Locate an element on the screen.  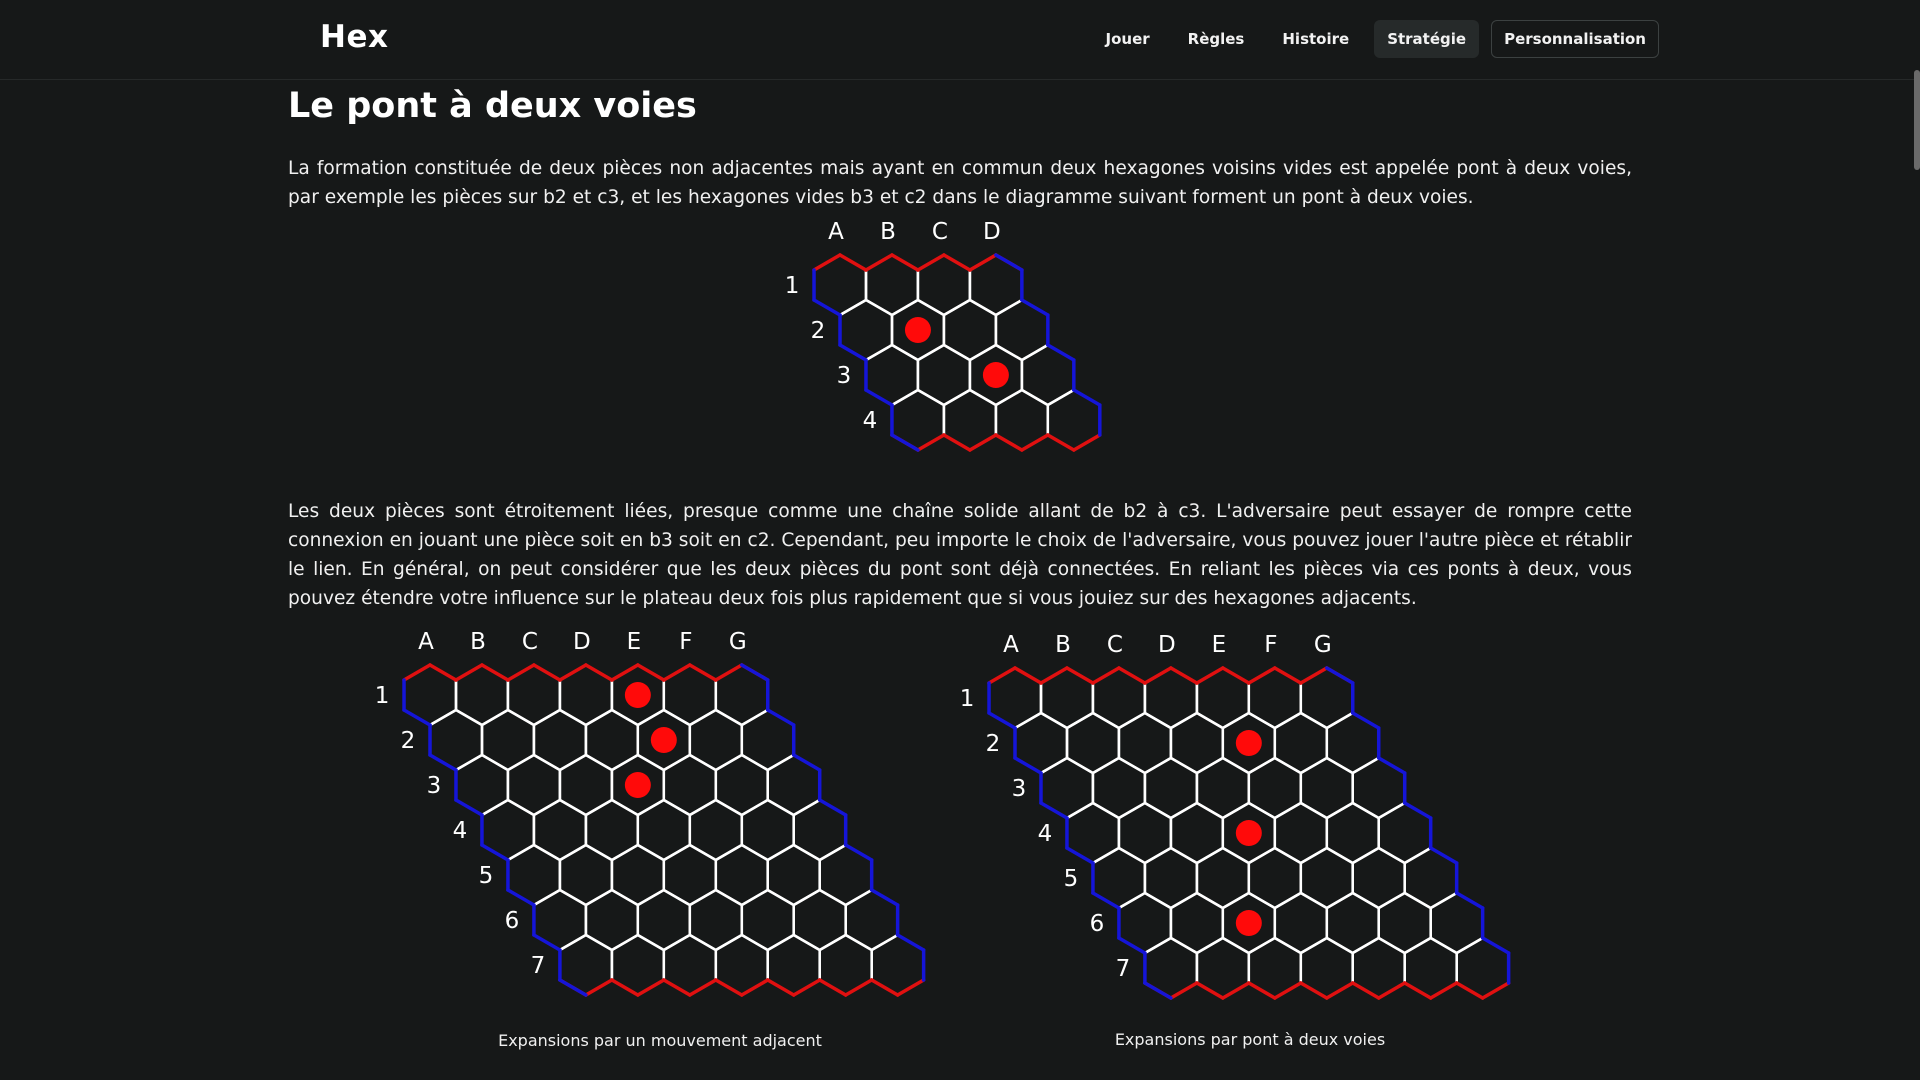
red-stone-E1 is located at coordinates (637, 695).